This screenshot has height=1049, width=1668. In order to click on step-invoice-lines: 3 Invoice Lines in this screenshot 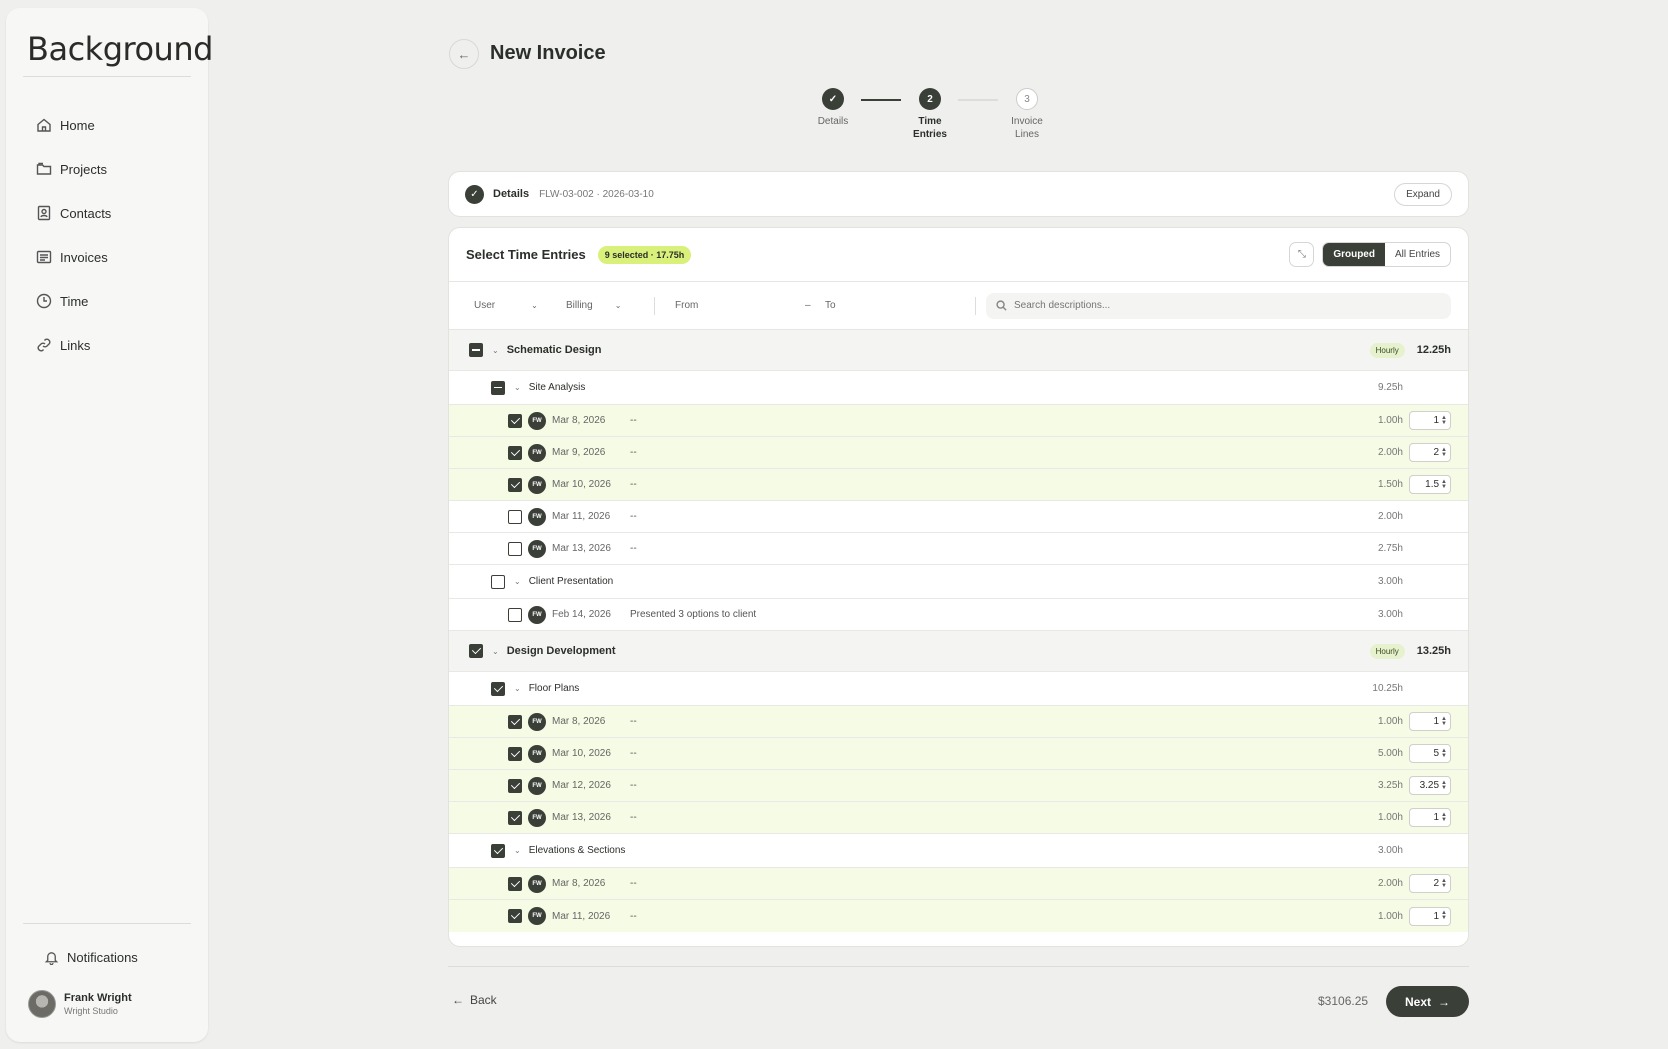, I will do `click(1027, 114)`.